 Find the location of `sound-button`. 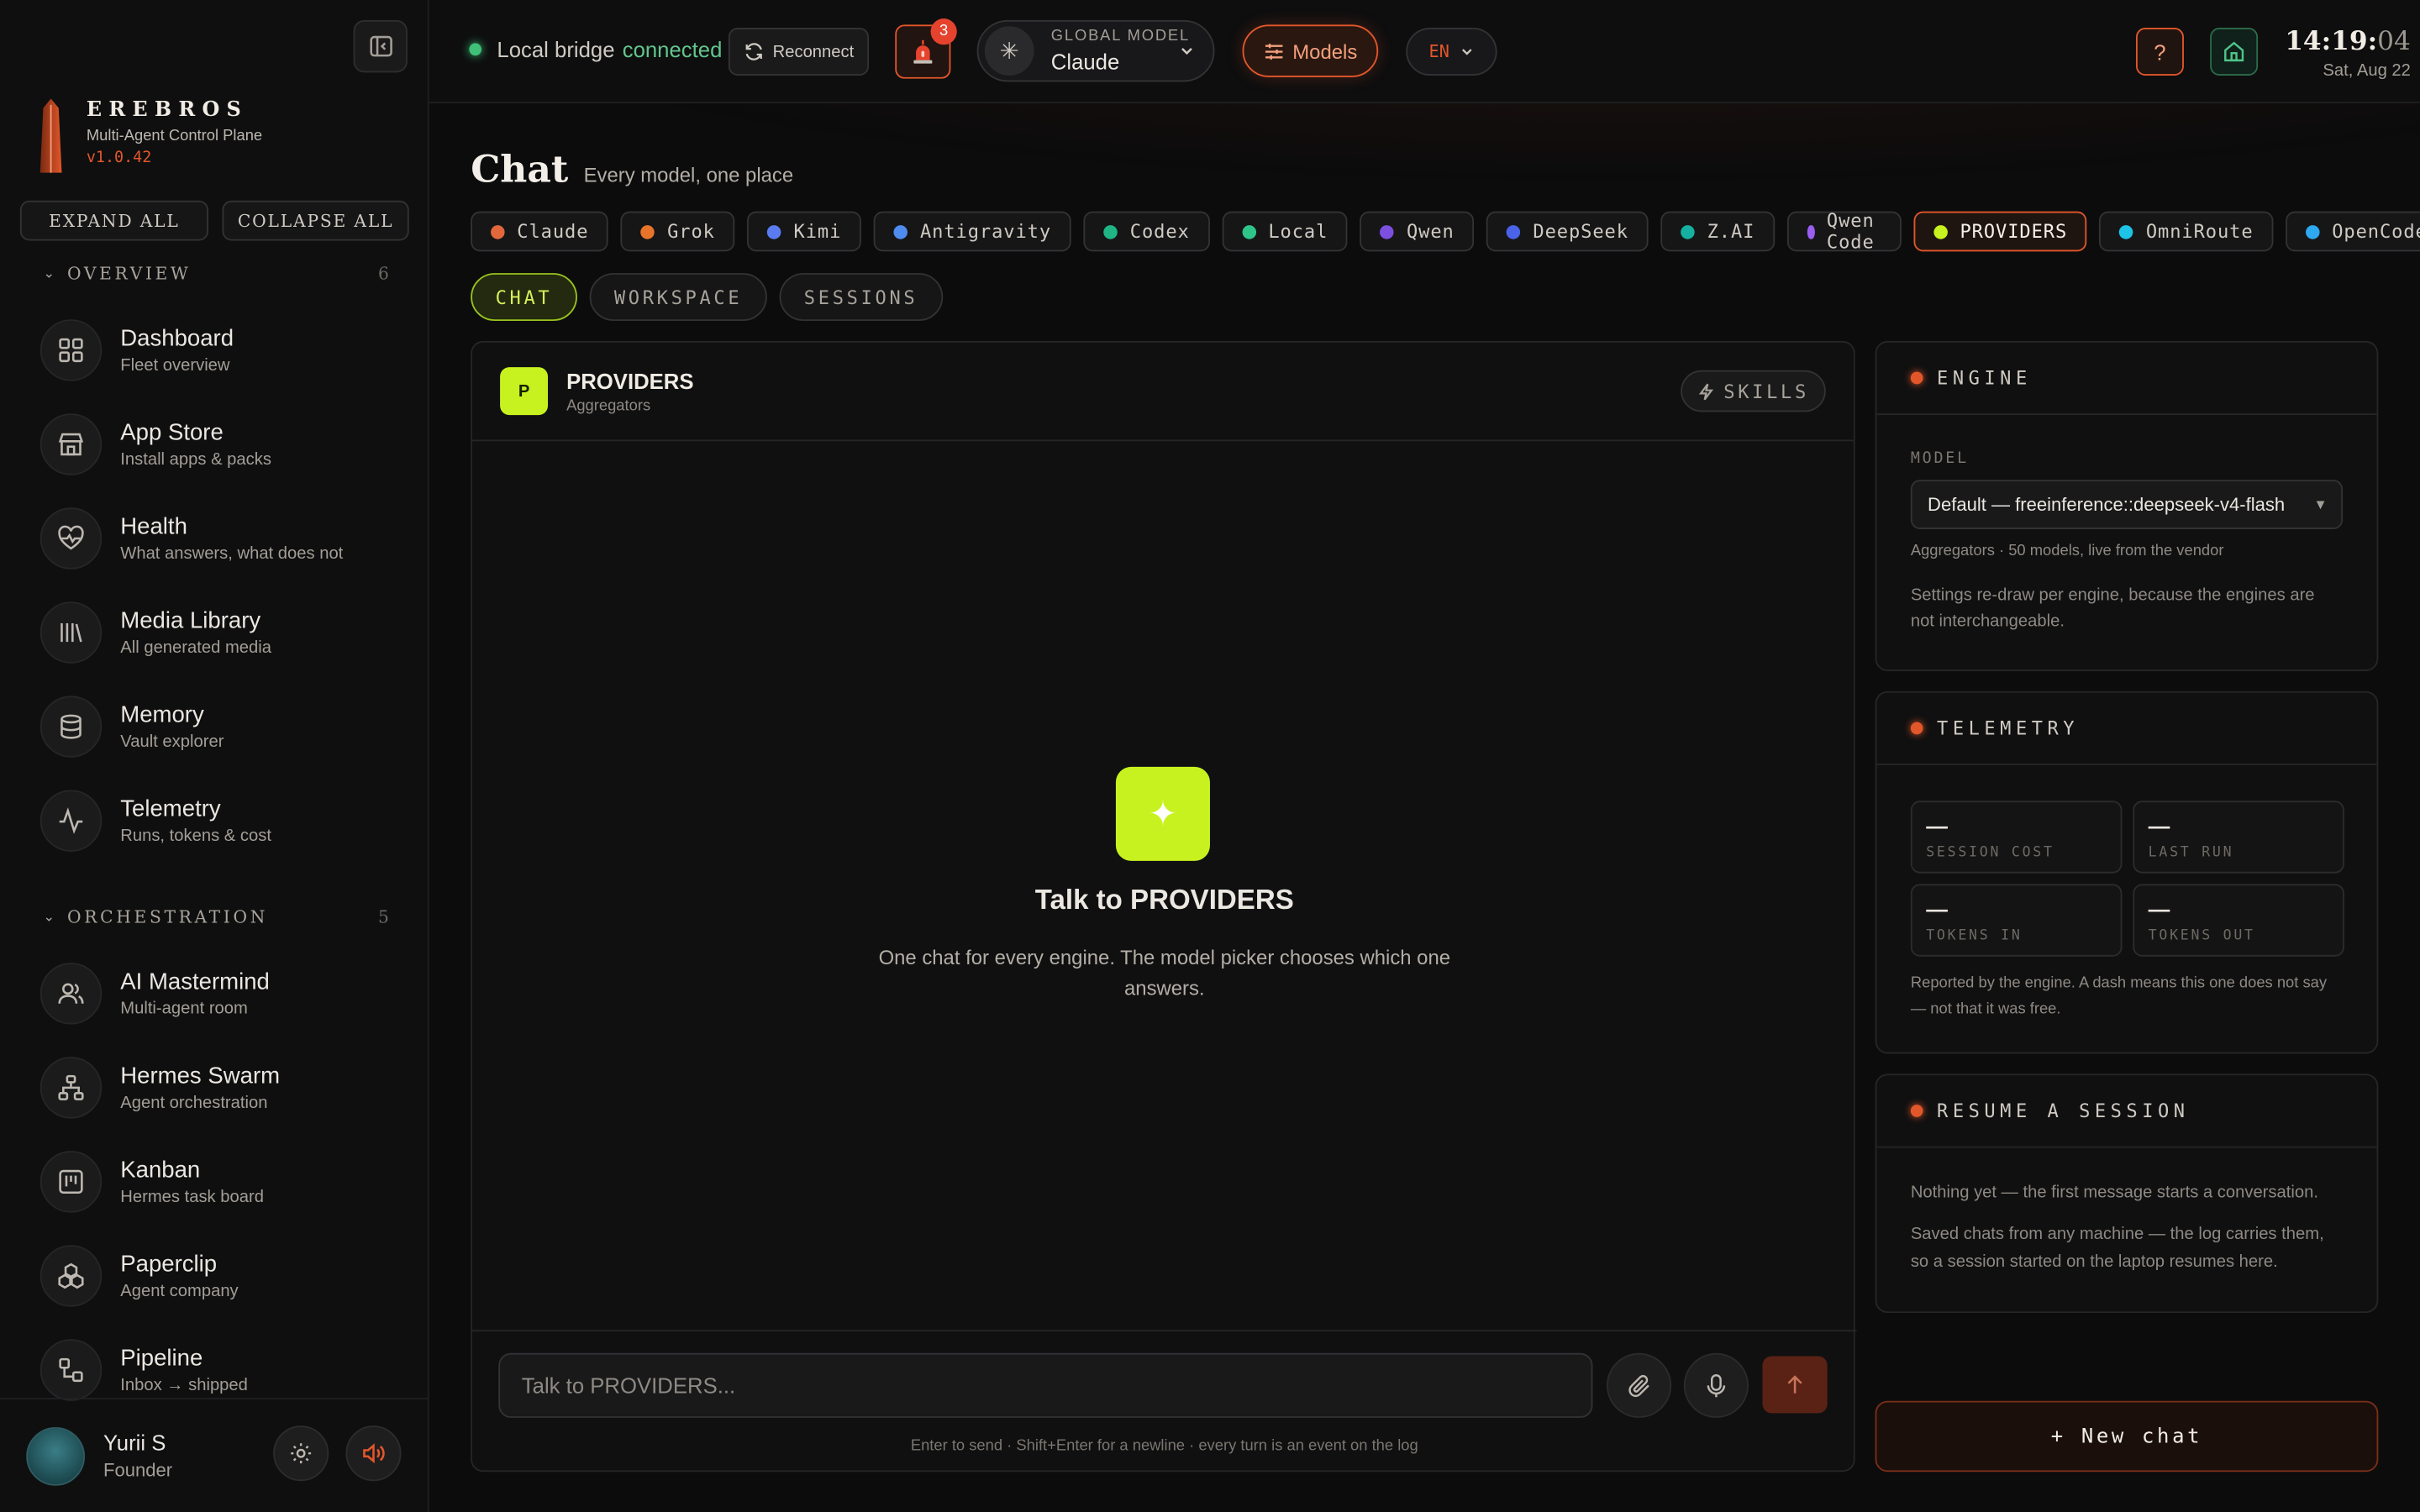

sound-button is located at coordinates (374, 1453).